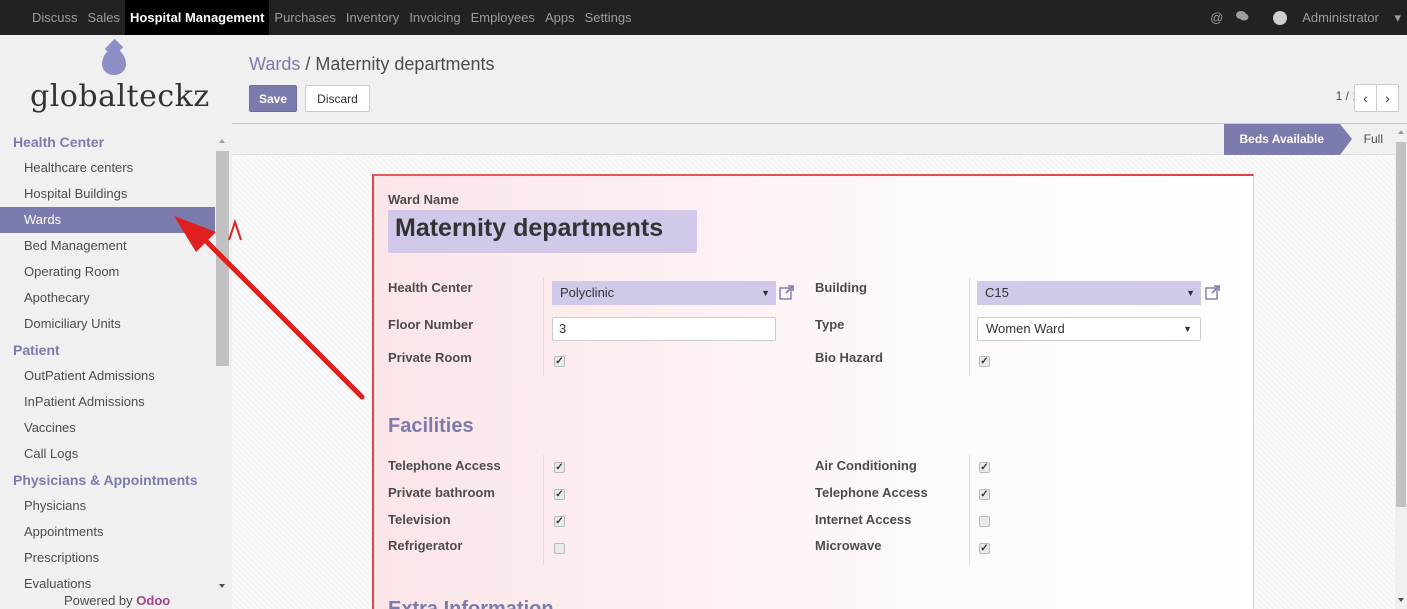 The image size is (1407, 609). I want to click on sidebar-item-apothecary: Apothecary, so click(107, 298).